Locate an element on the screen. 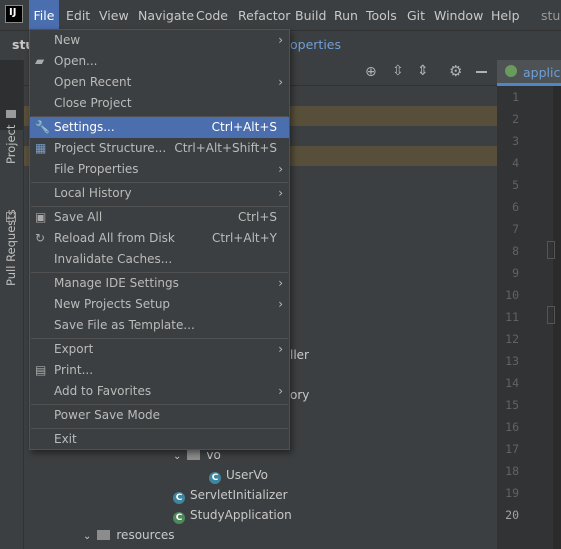  menu-item-shortcut: Ctrl+Alt+Y is located at coordinates (244, 238).